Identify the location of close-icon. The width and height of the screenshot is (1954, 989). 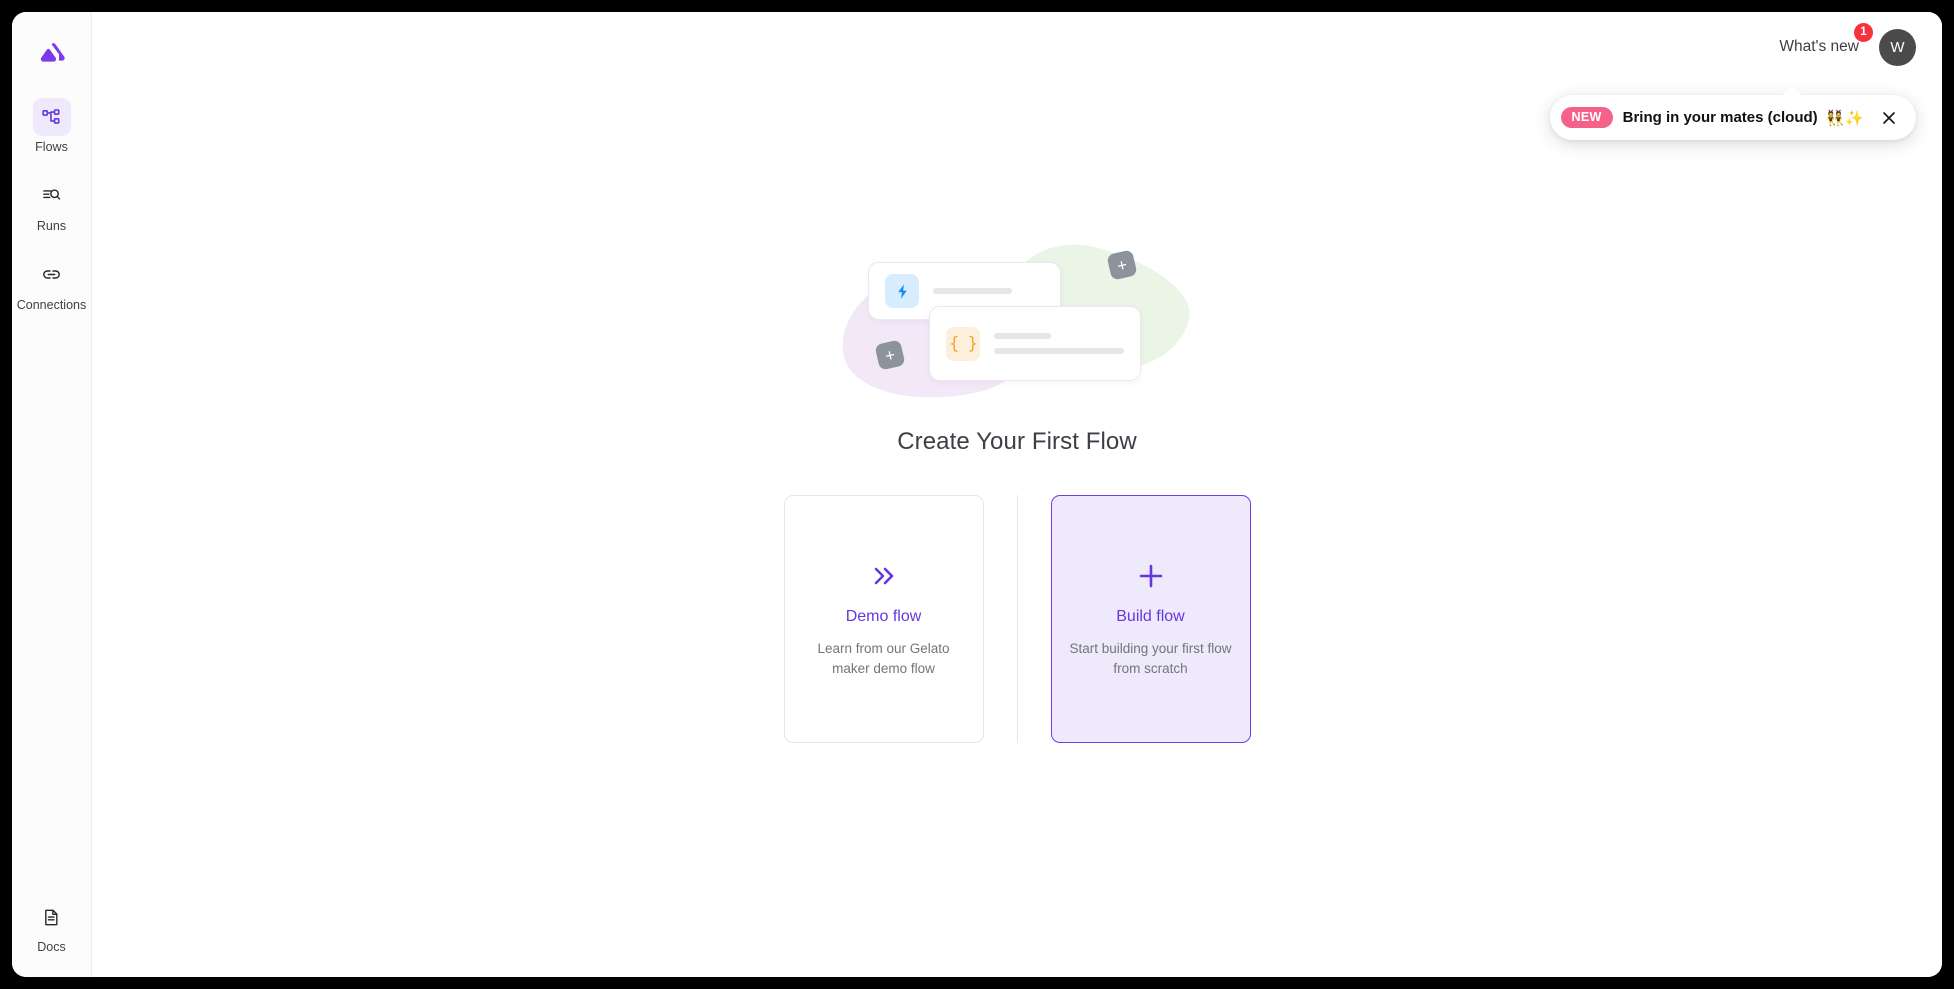
(1889, 118).